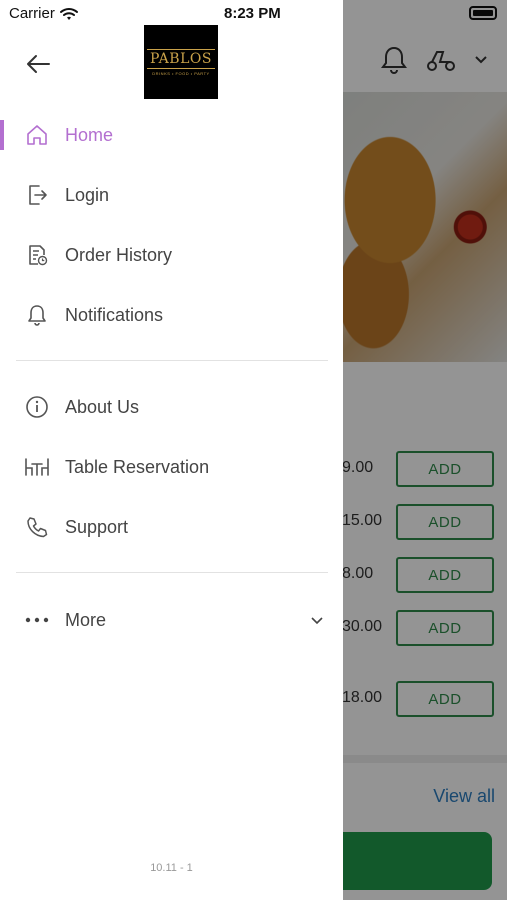 The height and width of the screenshot is (900, 507). I want to click on phone-icon, so click(37, 527).